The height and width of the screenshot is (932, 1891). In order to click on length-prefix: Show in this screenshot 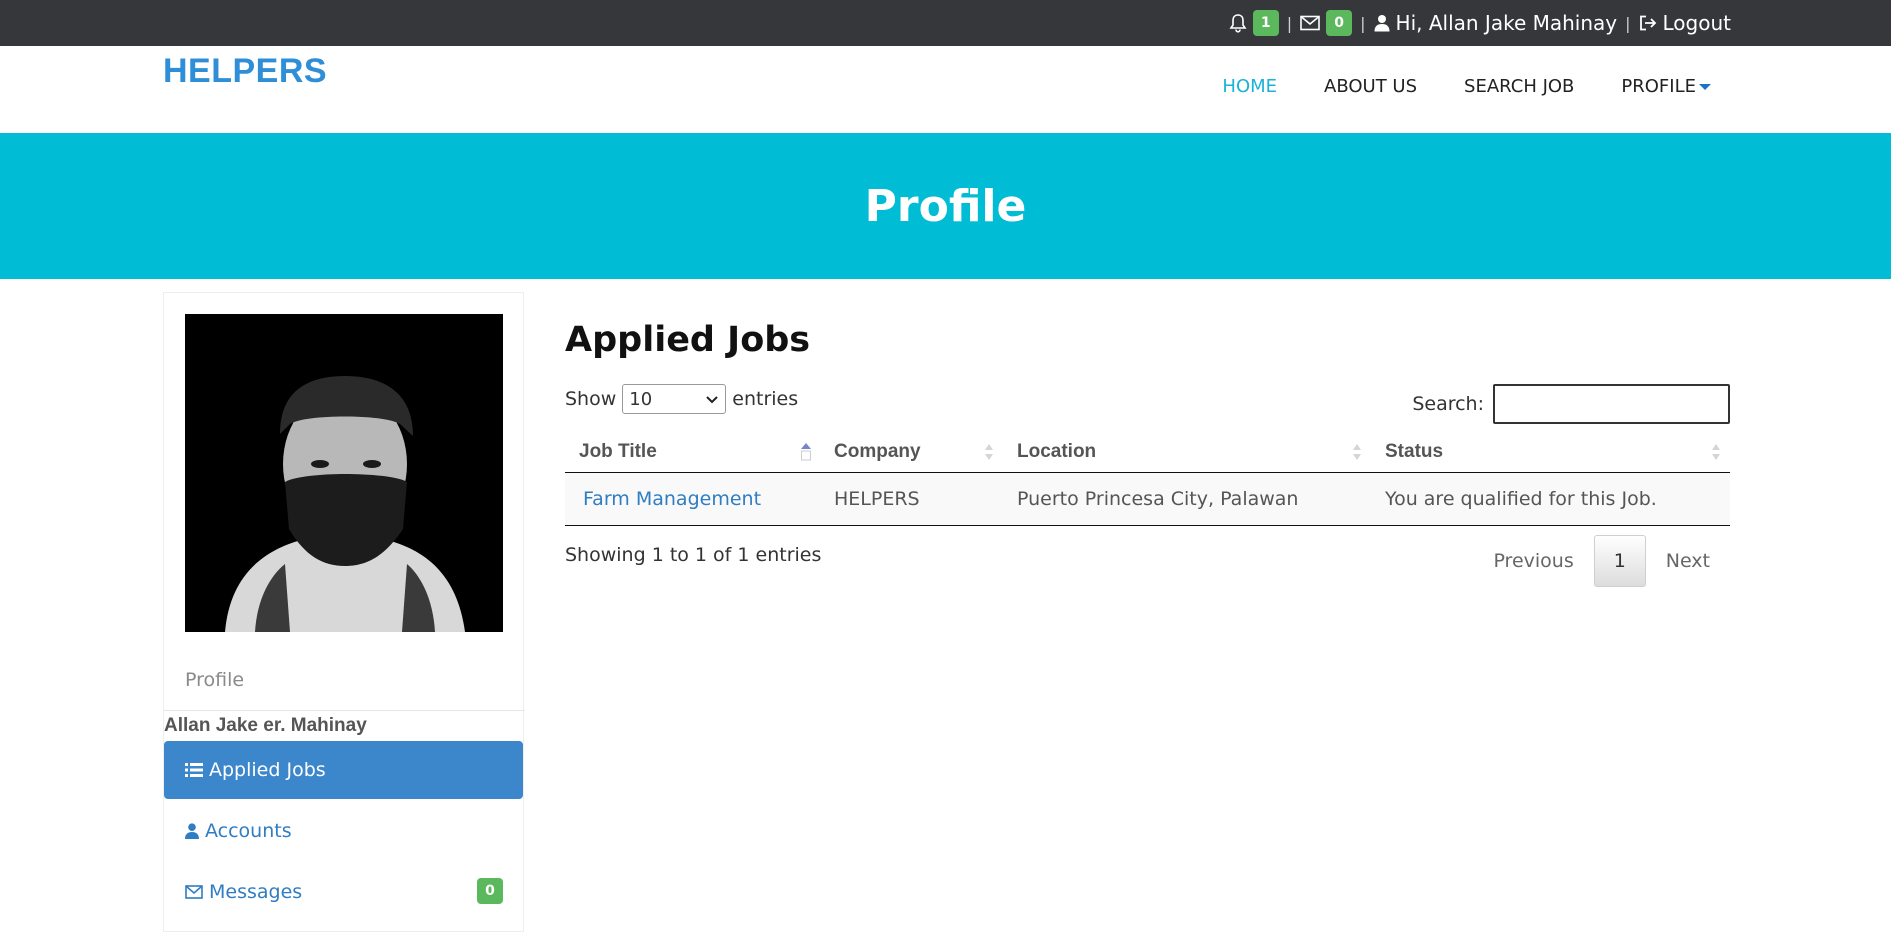, I will do `click(591, 399)`.